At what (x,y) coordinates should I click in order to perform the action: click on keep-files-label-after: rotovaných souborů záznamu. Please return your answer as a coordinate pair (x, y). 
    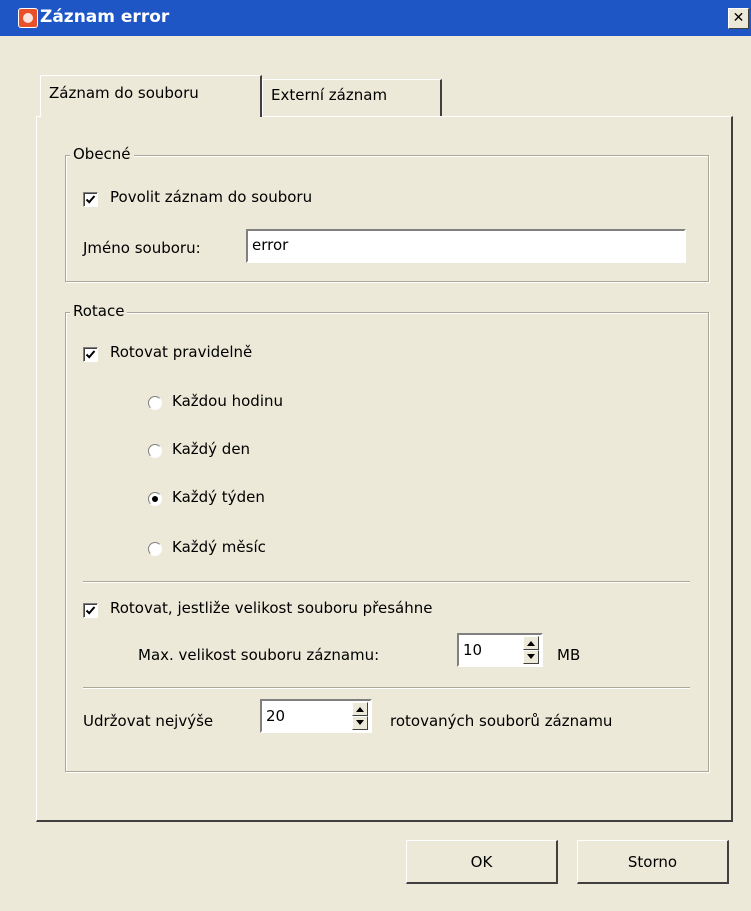
    Looking at the image, I should click on (501, 721).